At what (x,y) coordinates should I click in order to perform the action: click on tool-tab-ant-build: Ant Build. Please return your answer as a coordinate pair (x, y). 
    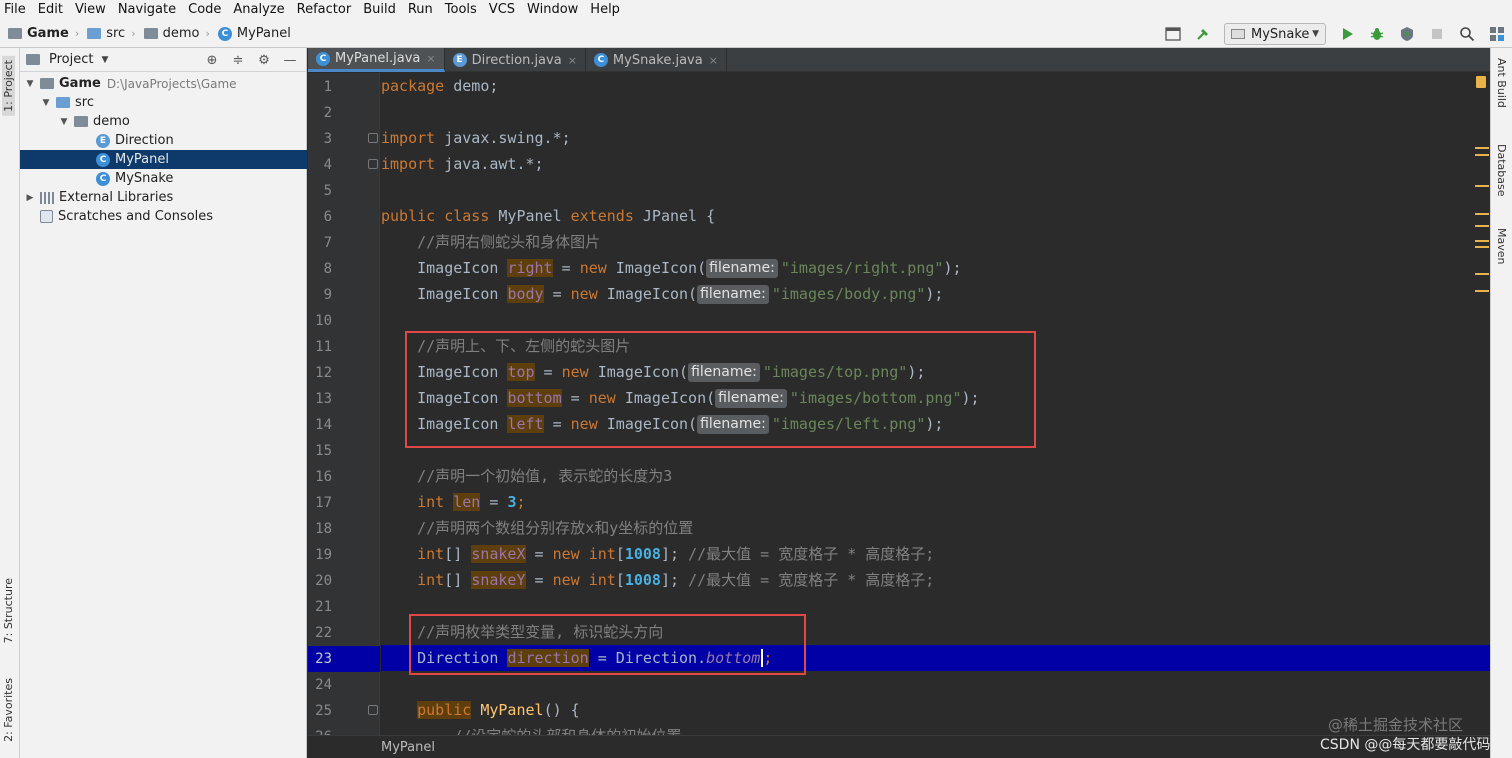
    Looking at the image, I should click on (1501, 83).